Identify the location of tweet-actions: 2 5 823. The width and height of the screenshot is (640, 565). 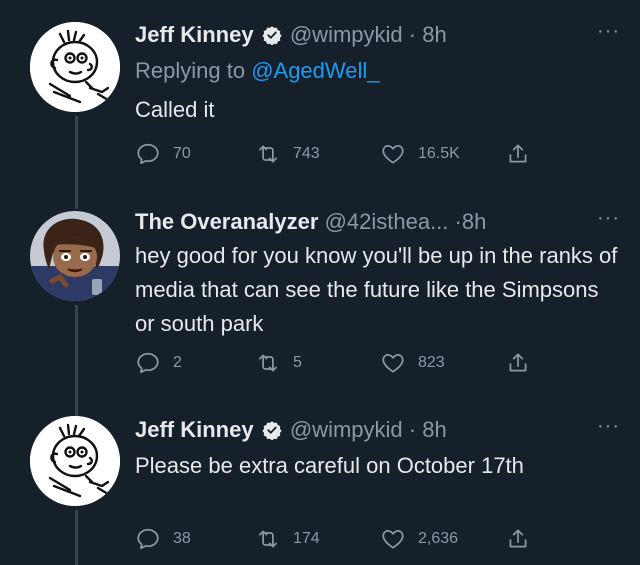
(335, 365).